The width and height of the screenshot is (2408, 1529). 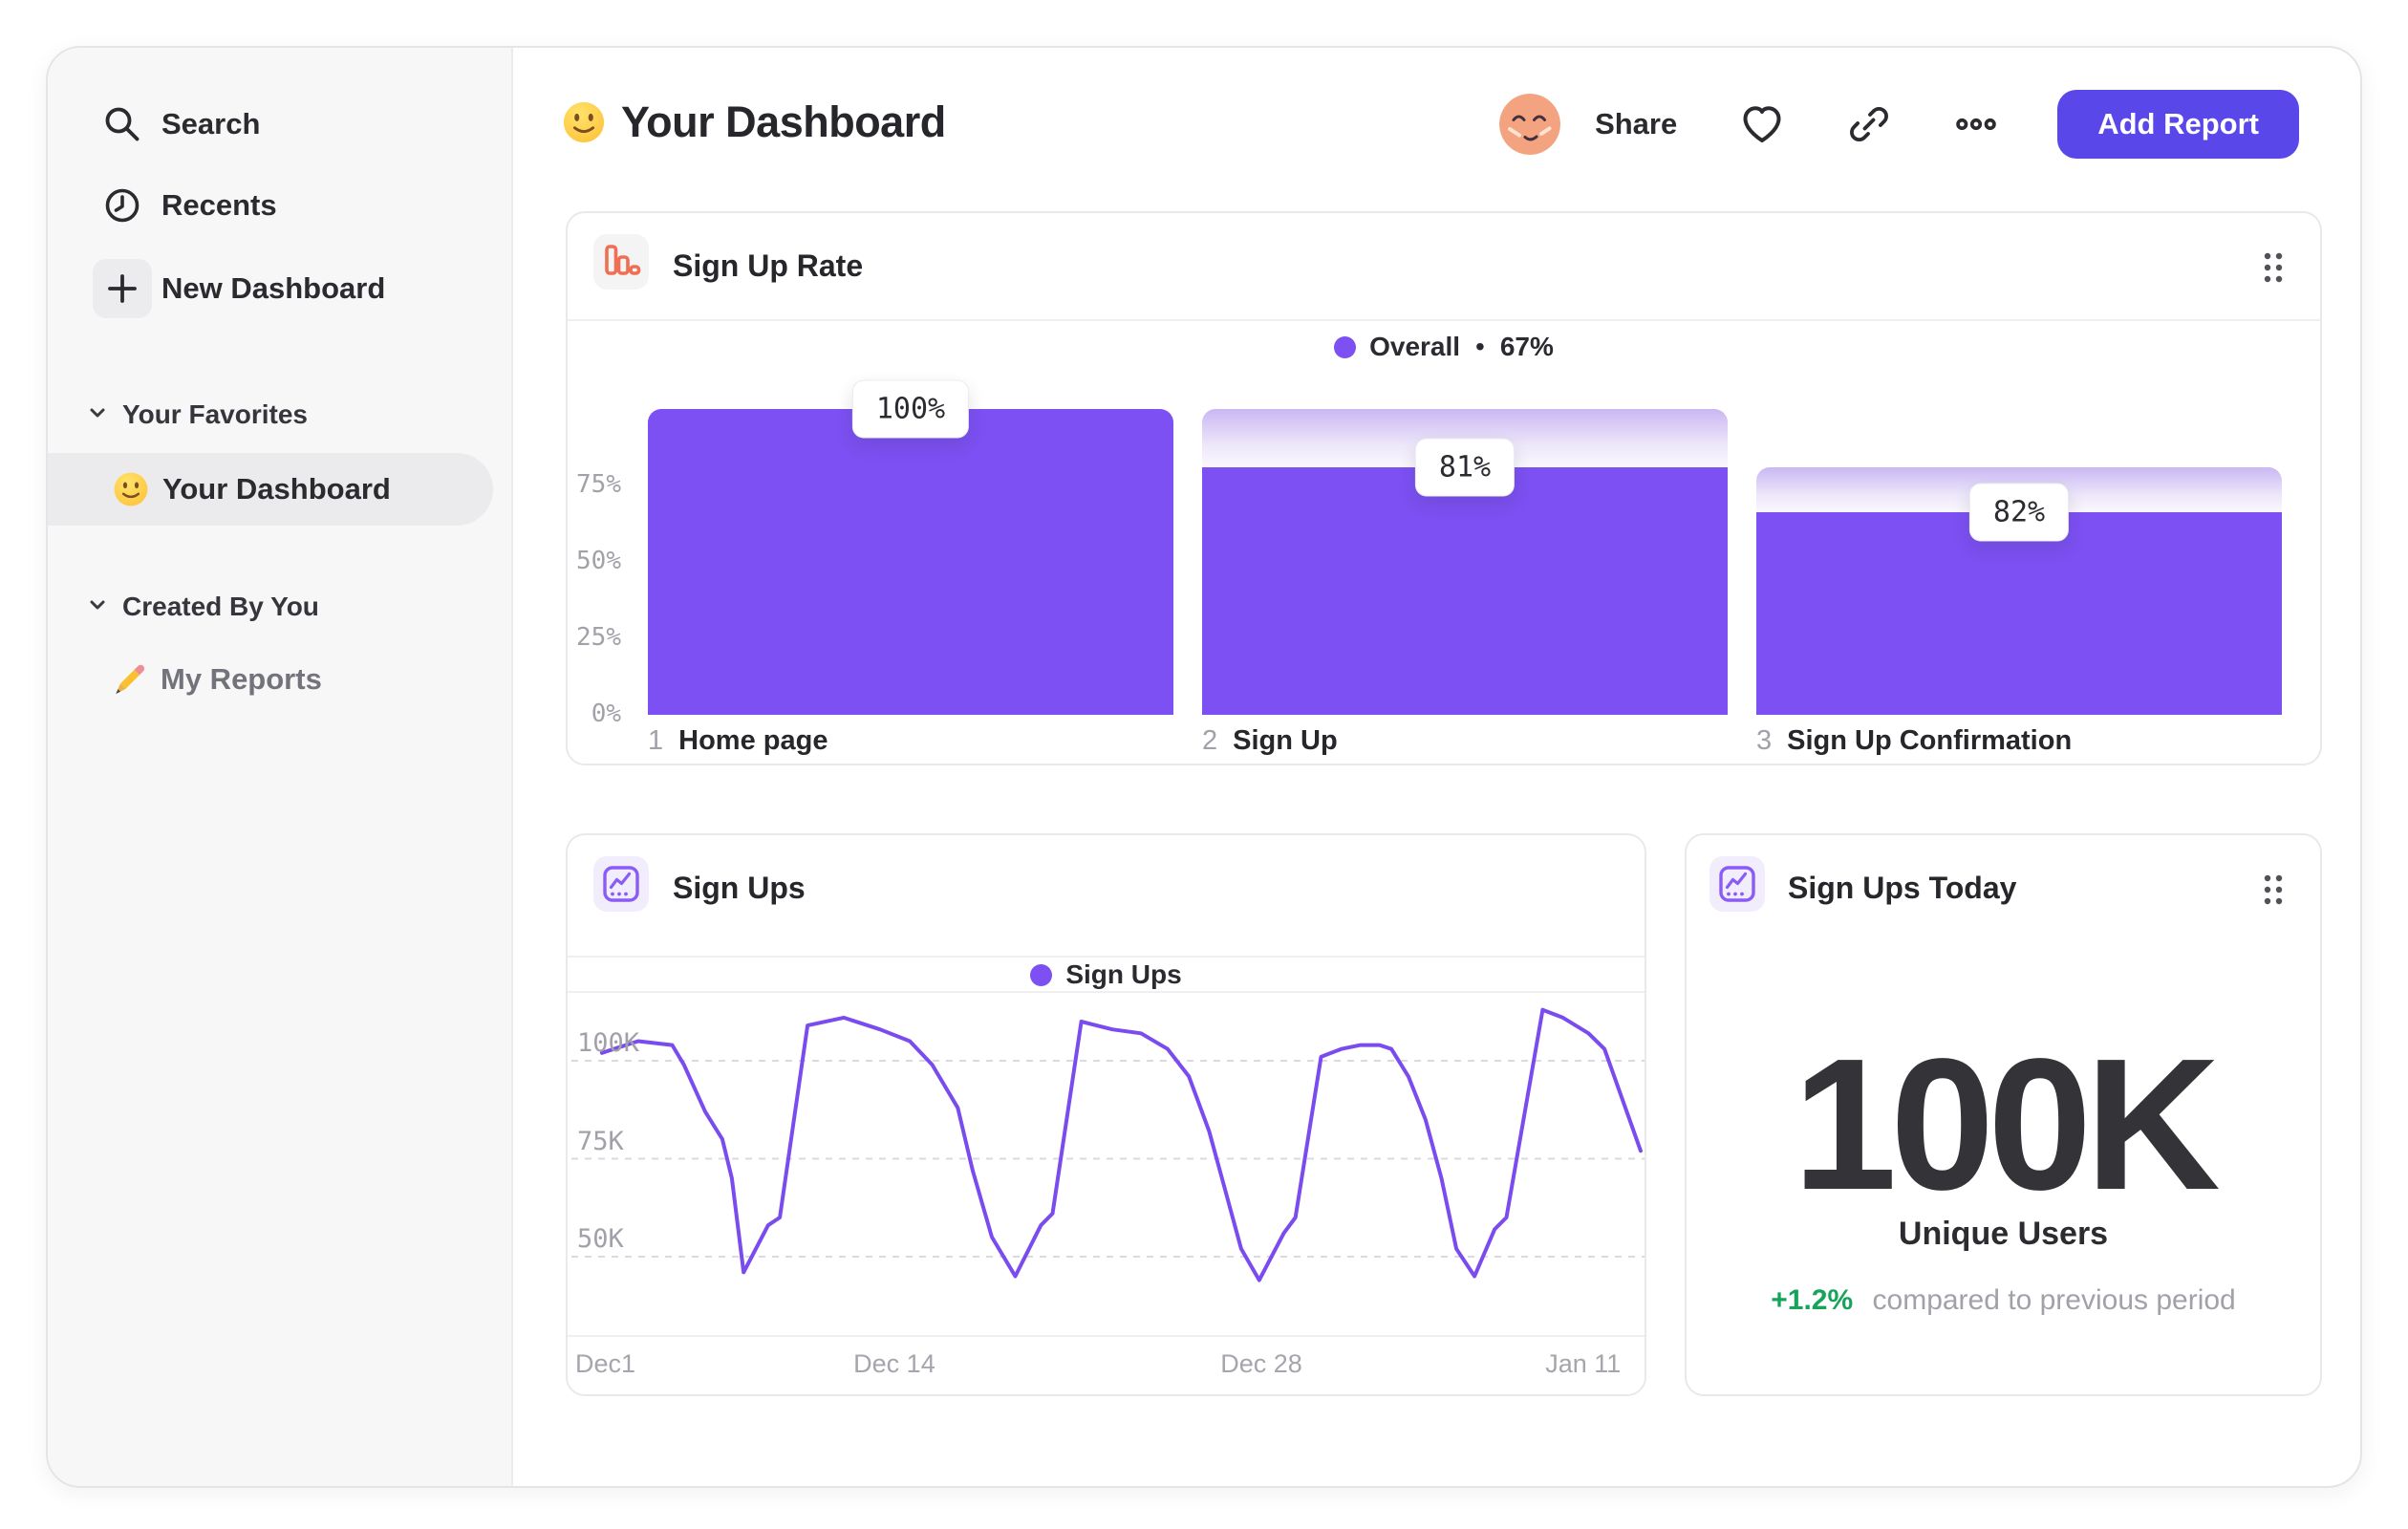 I want to click on metric-value: 100K, so click(x=2007, y=1124).